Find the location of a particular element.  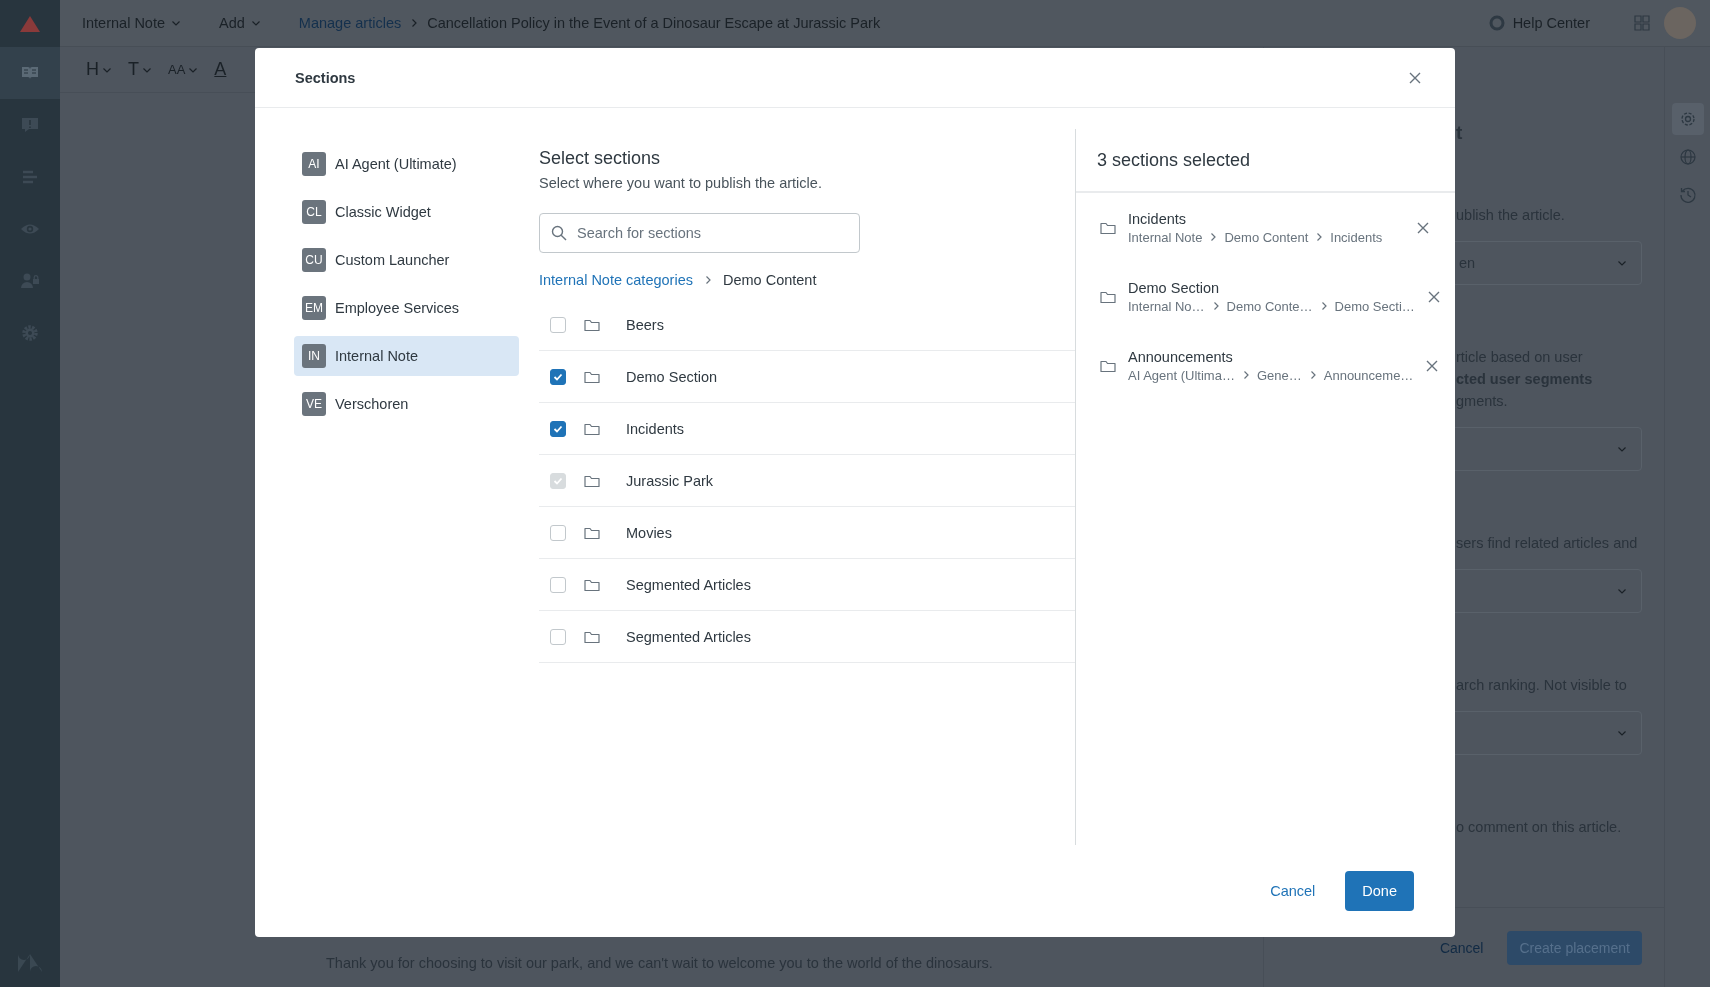

brand-badge: AI is located at coordinates (314, 164).